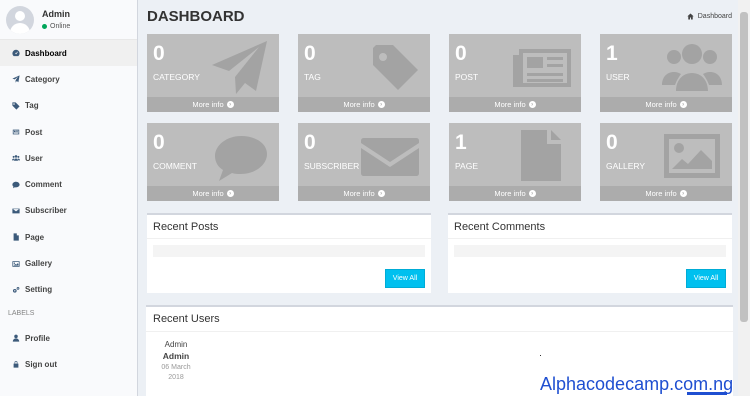 The height and width of the screenshot is (396, 750). What do you see at coordinates (68, 20) in the screenshot?
I see `user-panel: Admin Online` at bounding box center [68, 20].